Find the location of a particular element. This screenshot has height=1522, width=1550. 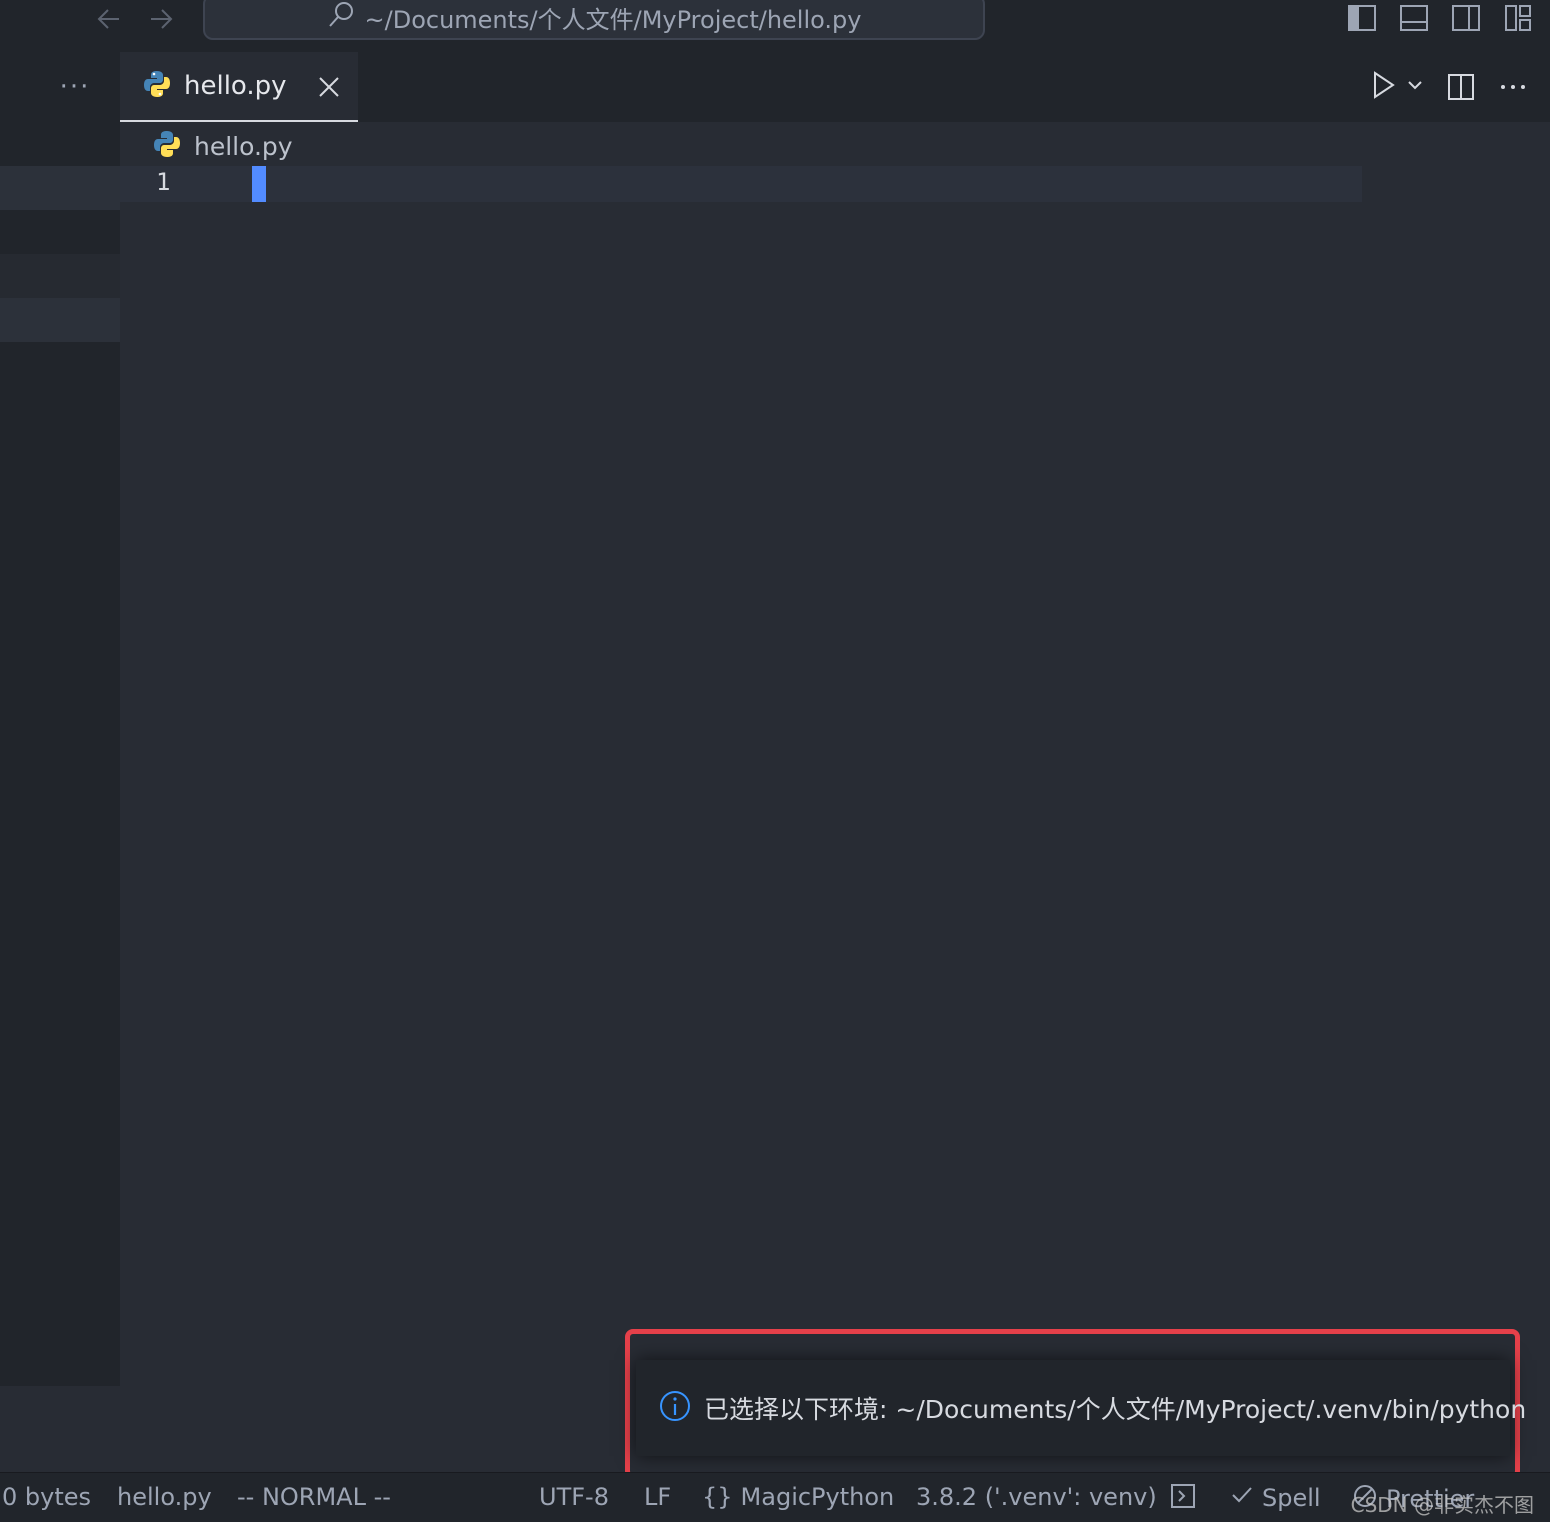

terminal-icon is located at coordinates (1183, 1496).